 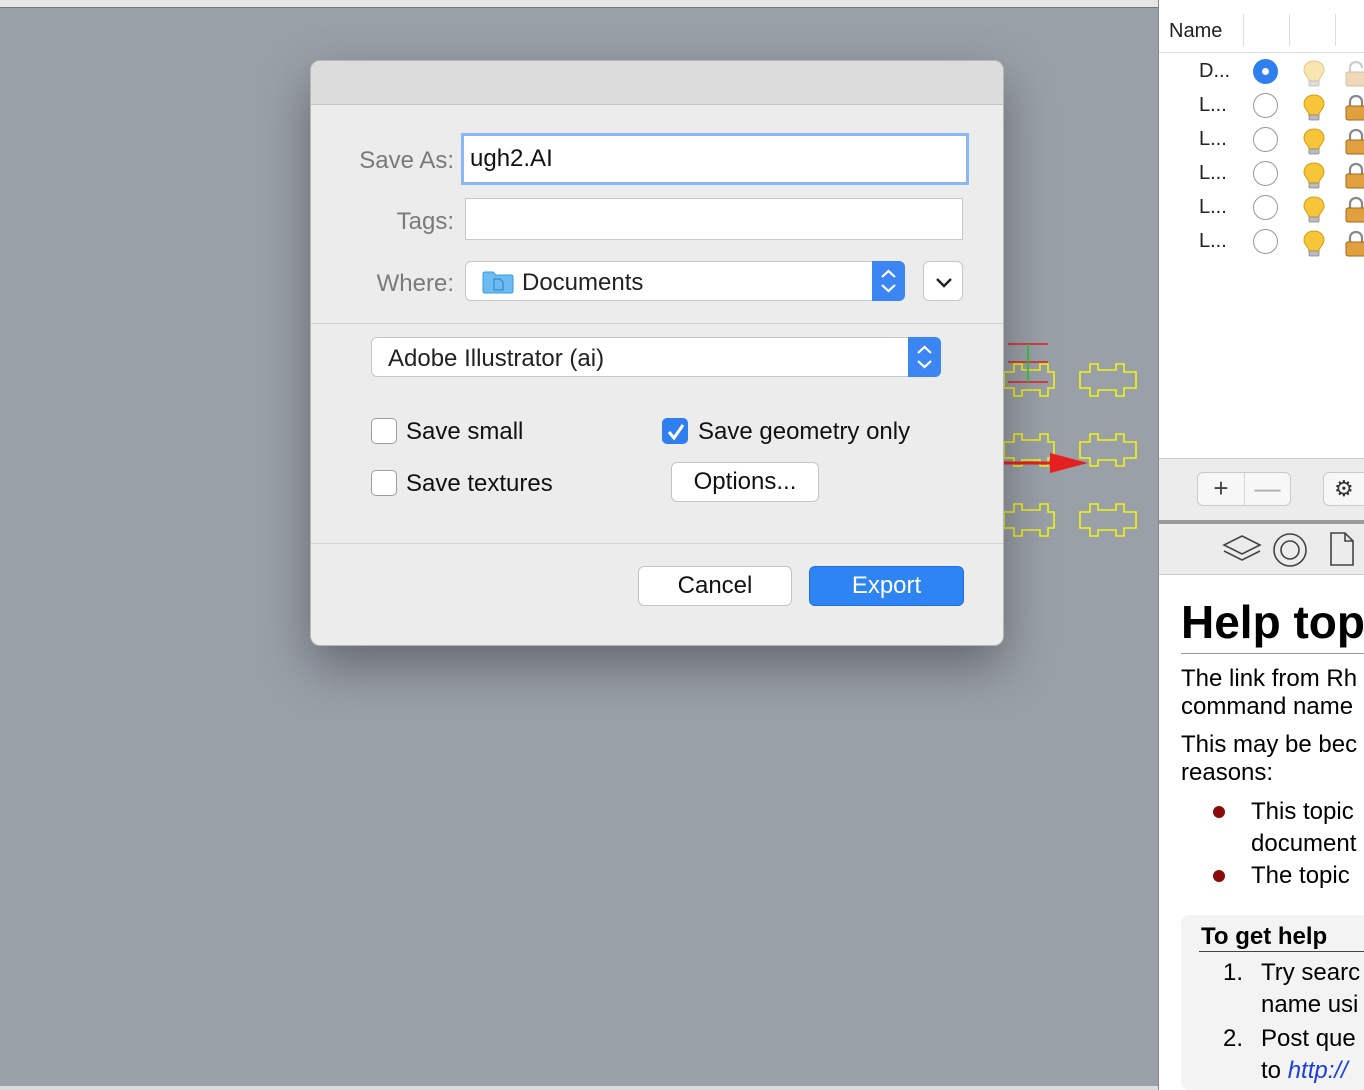 I want to click on format-value: Adobe Illustrator (ai), so click(x=496, y=358).